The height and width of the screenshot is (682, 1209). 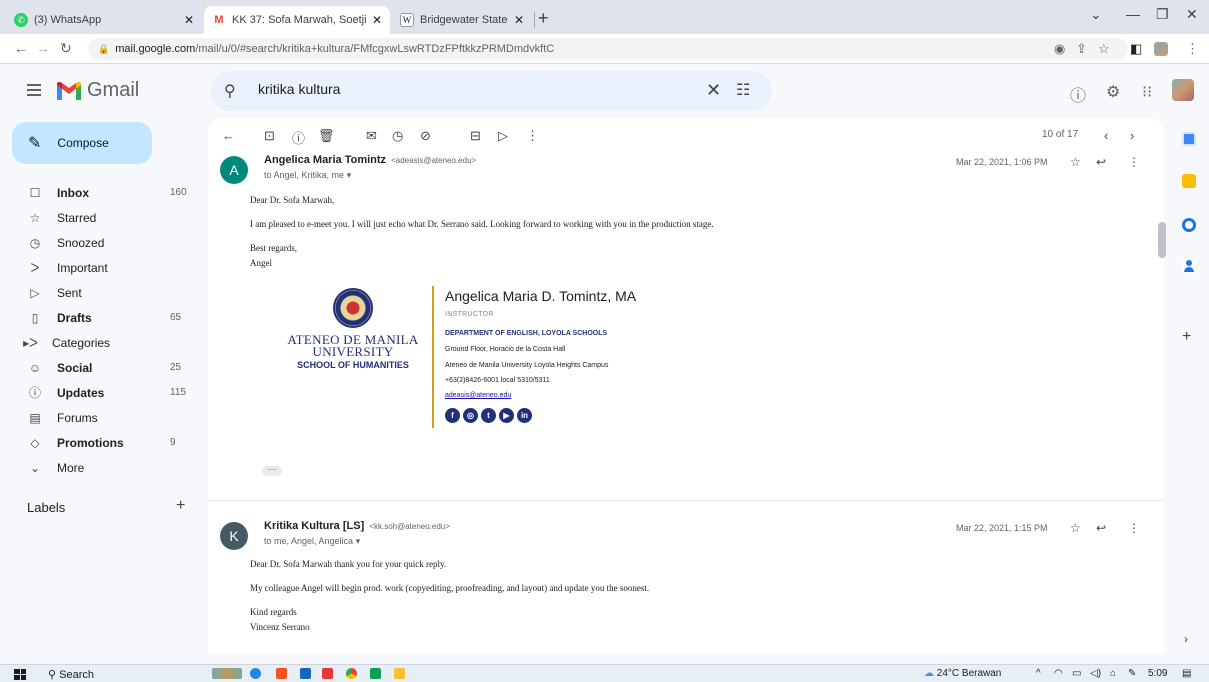 What do you see at coordinates (458, 89) in the screenshot?
I see `search-input` at bounding box center [458, 89].